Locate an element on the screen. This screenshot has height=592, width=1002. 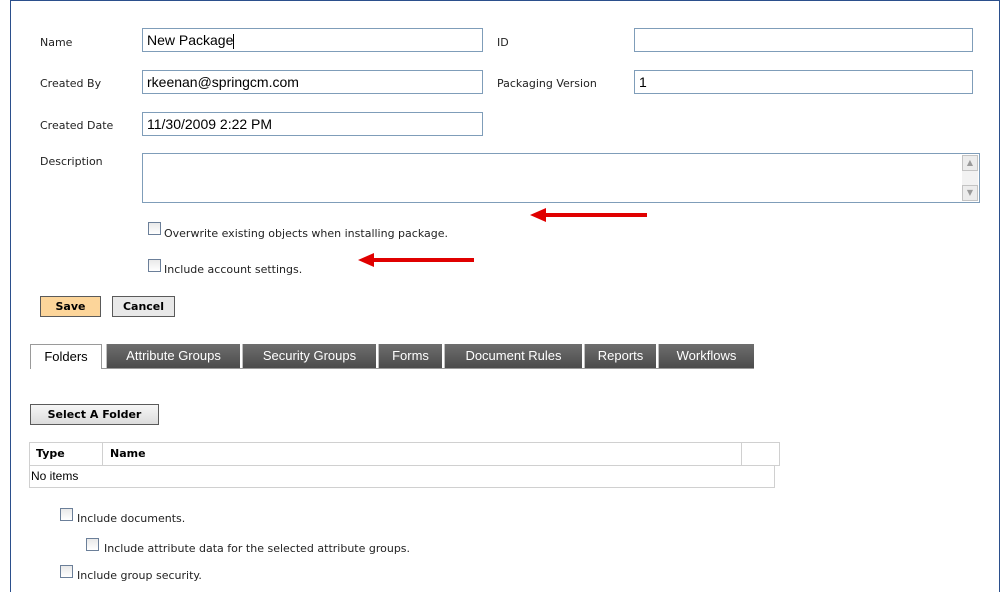
packaging-version-field: 1 is located at coordinates (803, 82).